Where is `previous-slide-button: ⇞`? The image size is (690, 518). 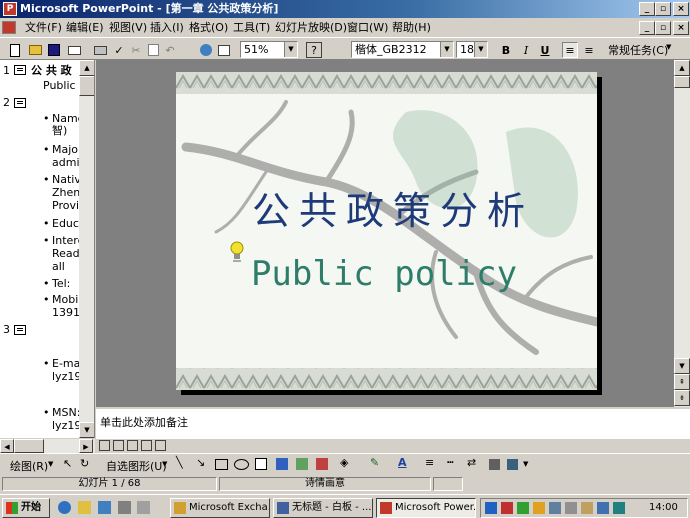 previous-slide-button: ⇞ is located at coordinates (682, 382).